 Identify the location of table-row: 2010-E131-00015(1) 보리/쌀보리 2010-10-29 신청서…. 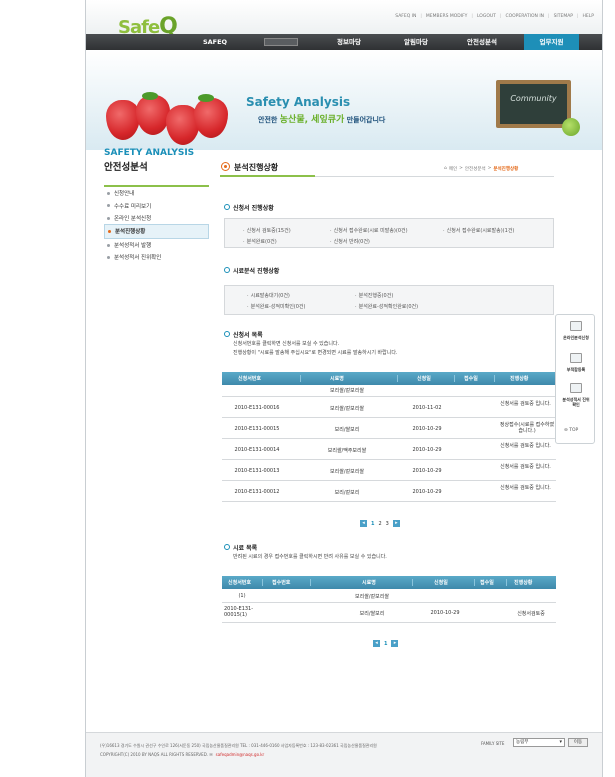
(389, 613).